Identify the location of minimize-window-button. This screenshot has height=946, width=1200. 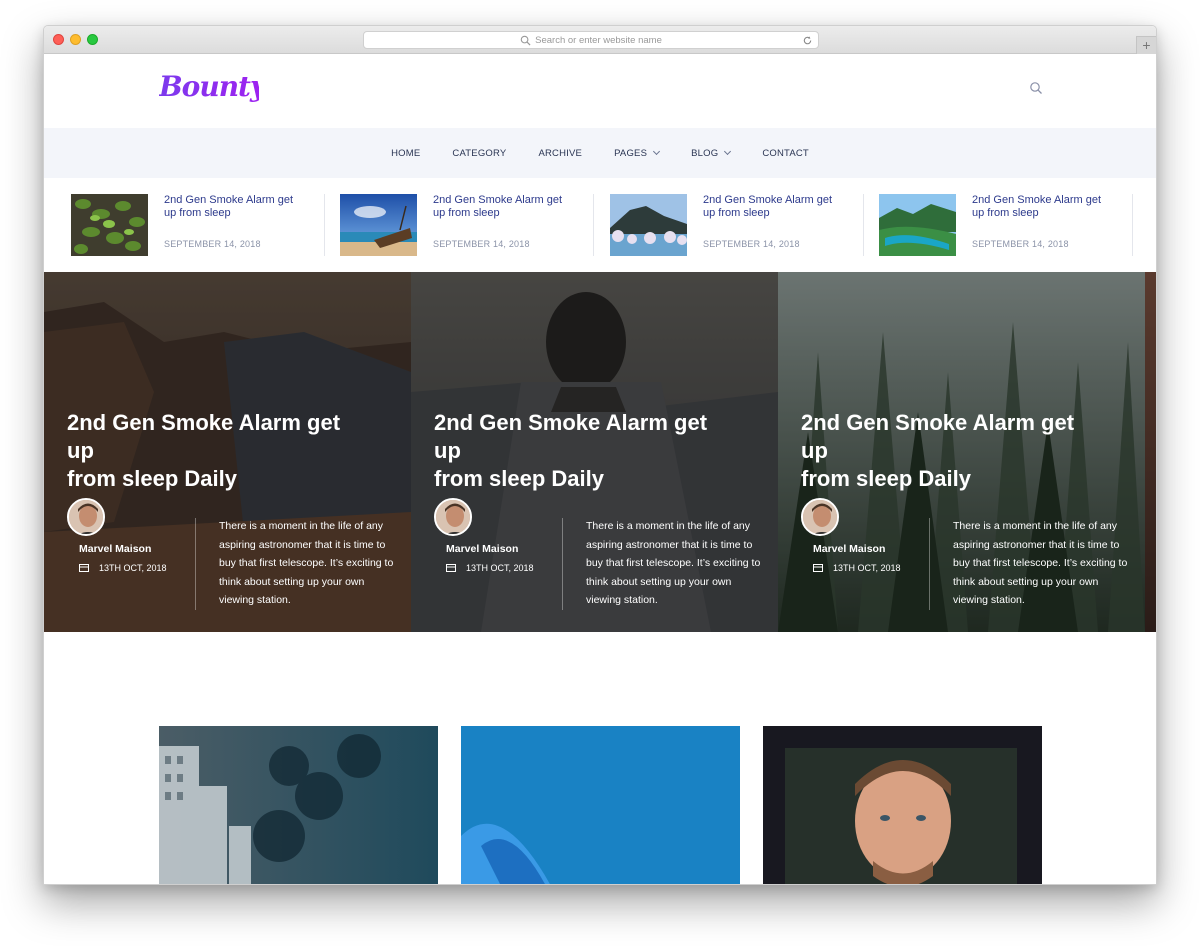
(75, 39).